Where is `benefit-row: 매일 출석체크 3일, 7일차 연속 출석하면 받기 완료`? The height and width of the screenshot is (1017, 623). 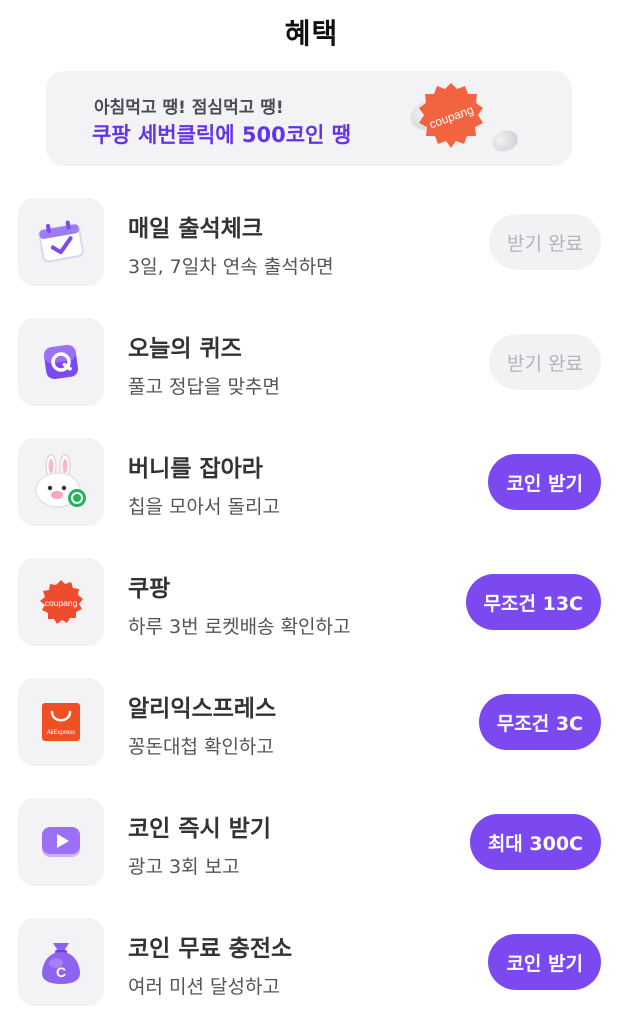
benefit-row: 매일 출석체크 3일, 7일차 연속 출석하면 받기 완료 is located at coordinates (311, 243).